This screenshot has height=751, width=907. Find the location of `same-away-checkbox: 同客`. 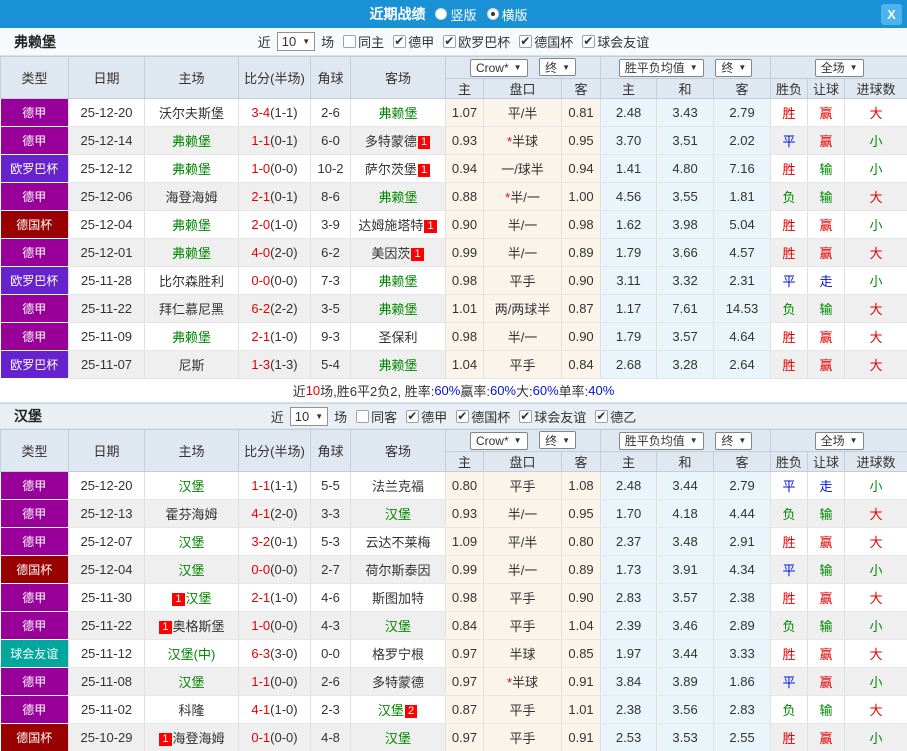

same-away-checkbox: 同客 is located at coordinates (376, 416).